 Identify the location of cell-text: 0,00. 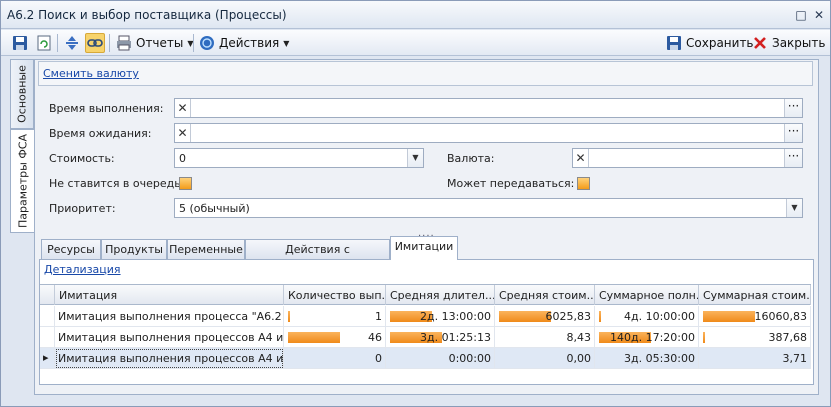
(579, 358).